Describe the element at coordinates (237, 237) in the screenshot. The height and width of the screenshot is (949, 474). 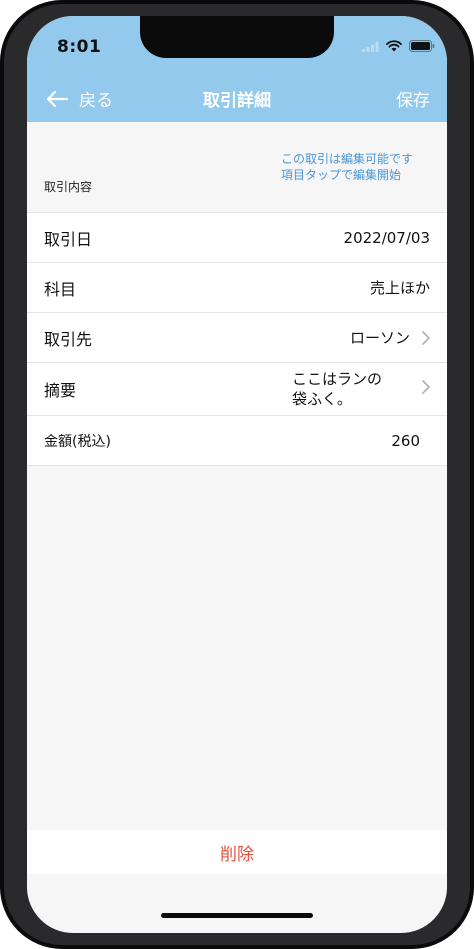
I see `date-row: 取引日 2022/07/03` at that location.